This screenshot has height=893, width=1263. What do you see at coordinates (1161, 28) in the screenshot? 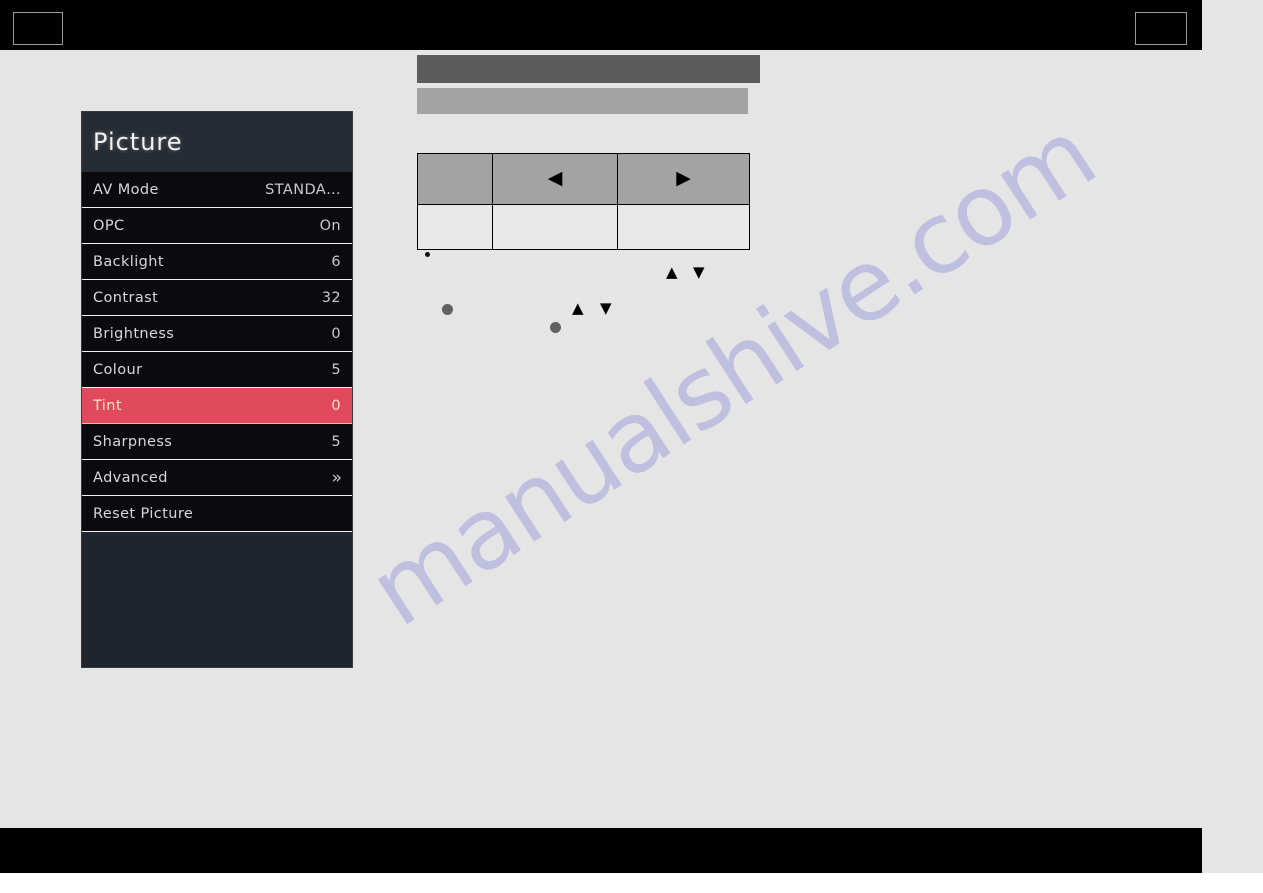
I see `header-placeholder-box-right` at bounding box center [1161, 28].